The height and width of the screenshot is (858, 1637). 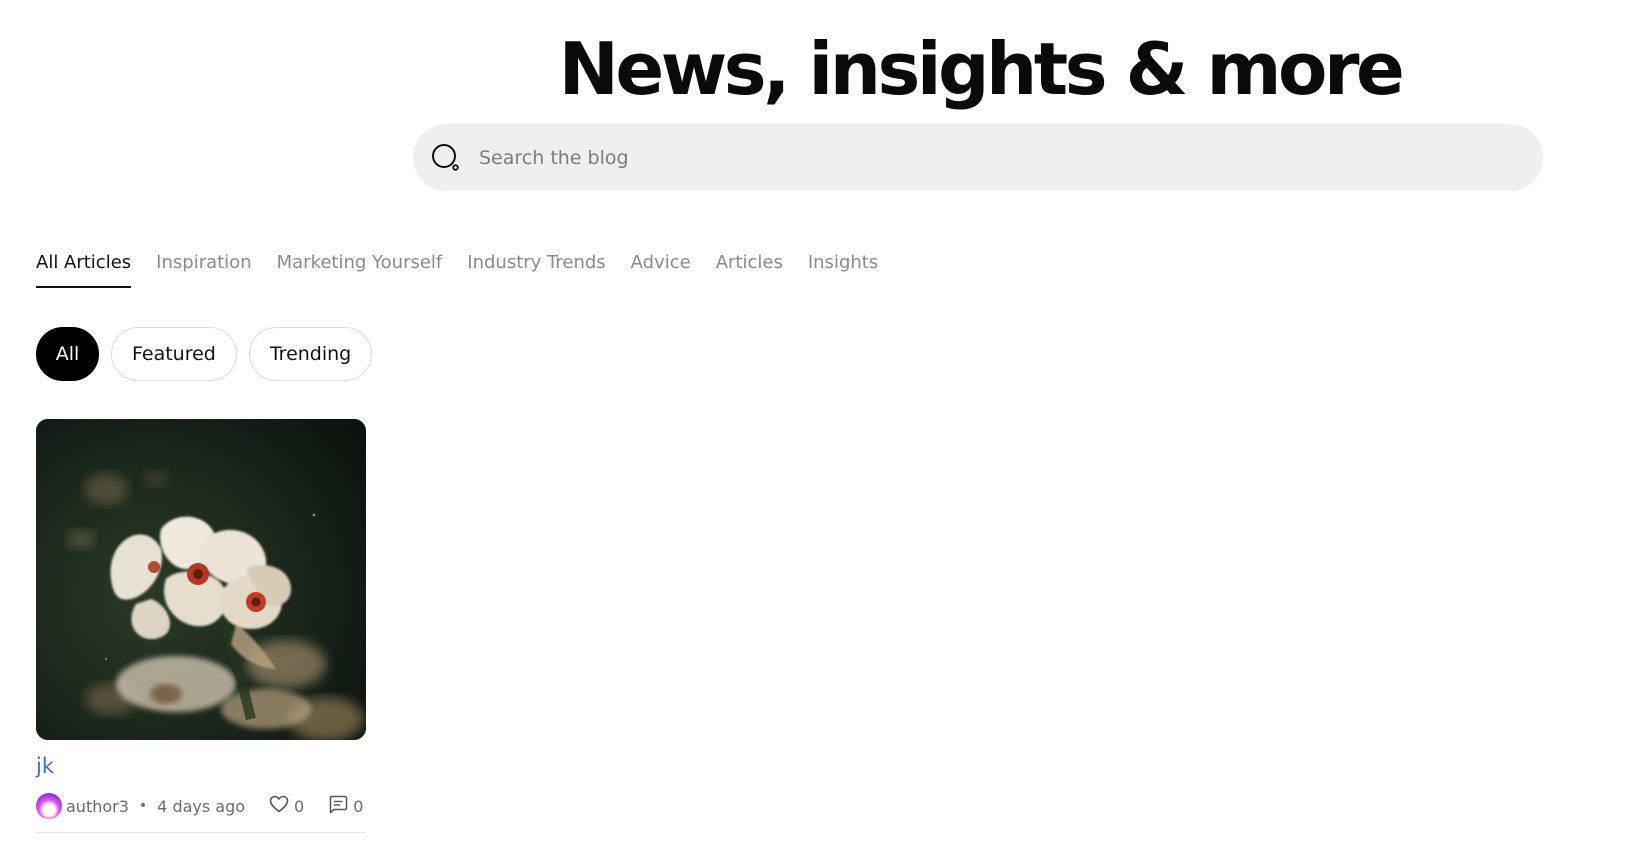 I want to click on post-title-link: jk, so click(x=201, y=766).